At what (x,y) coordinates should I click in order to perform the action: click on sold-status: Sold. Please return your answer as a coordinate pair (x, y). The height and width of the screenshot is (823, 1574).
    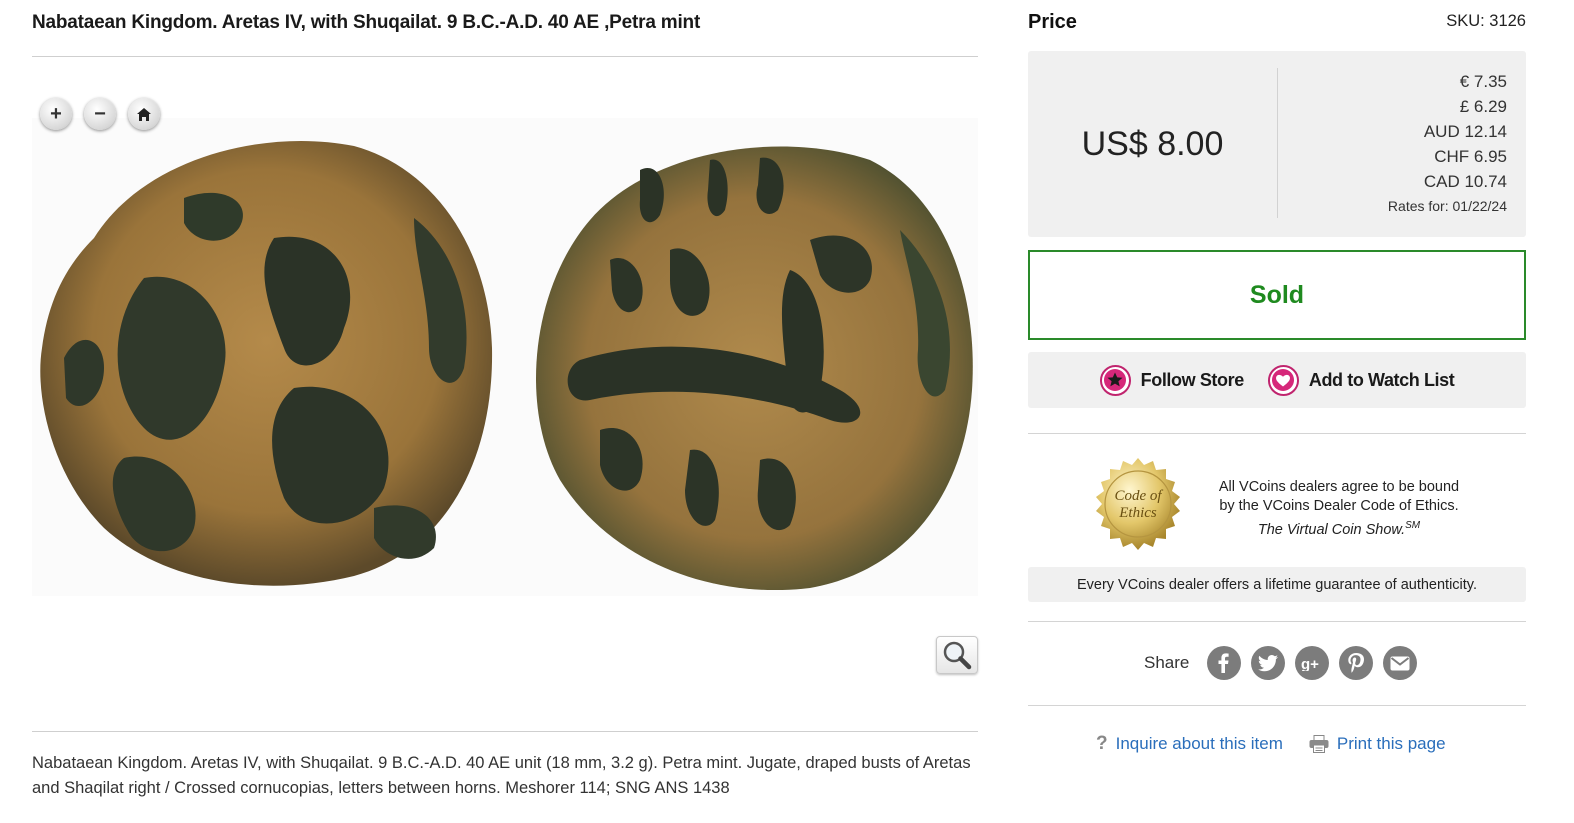
    Looking at the image, I should click on (1277, 295).